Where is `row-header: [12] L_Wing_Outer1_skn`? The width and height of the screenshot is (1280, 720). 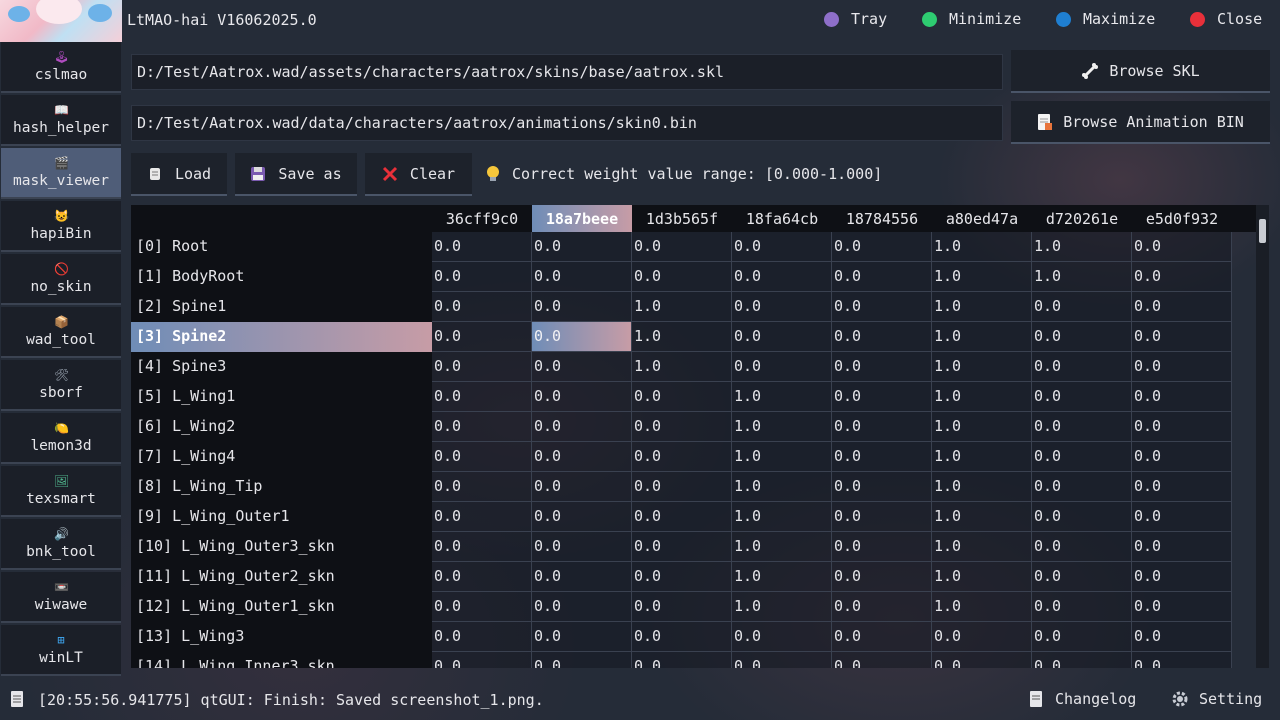 row-header: [12] L_Wing_Outer1_skn is located at coordinates (281, 607).